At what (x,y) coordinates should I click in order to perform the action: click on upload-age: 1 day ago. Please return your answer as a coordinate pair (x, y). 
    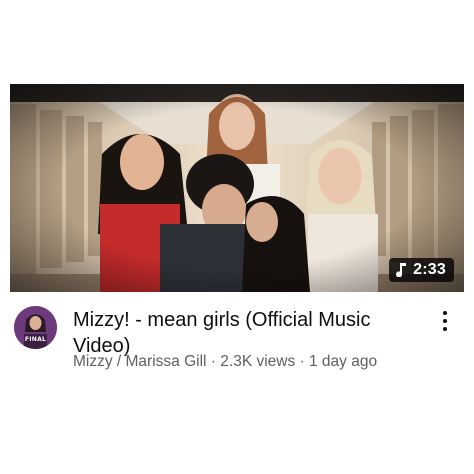
    Looking at the image, I should click on (343, 361).